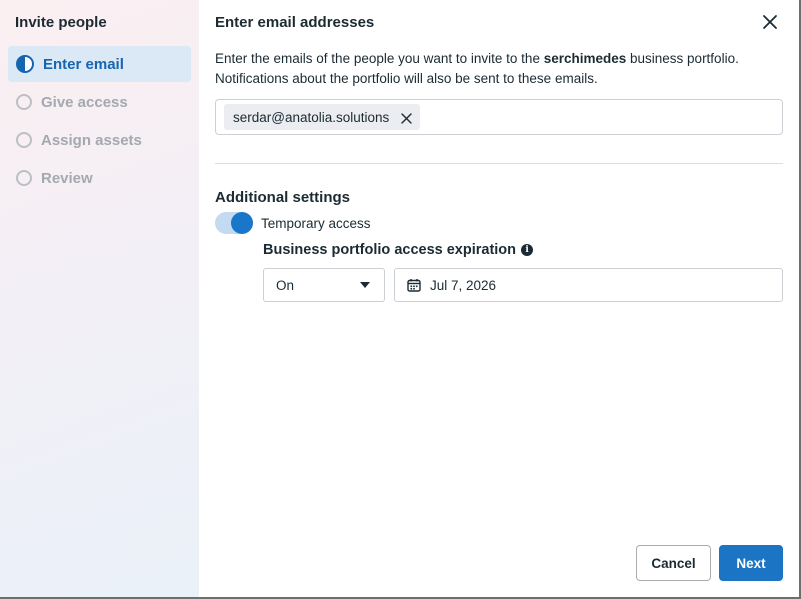  I want to click on step-label: Review, so click(67, 178).